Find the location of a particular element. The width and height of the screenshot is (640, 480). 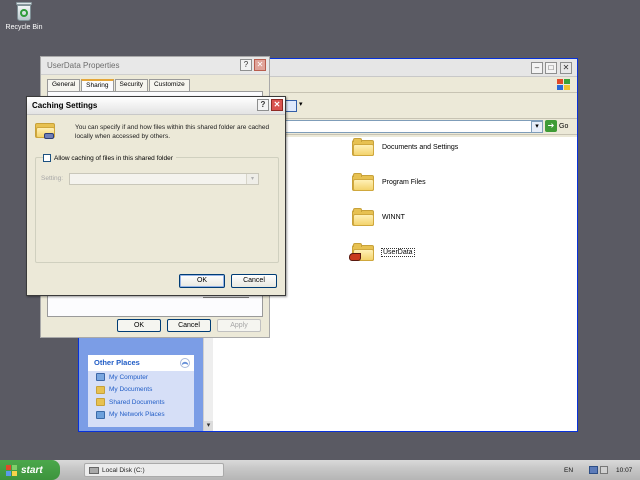

tab-sharing: Sharing is located at coordinates (97, 85).